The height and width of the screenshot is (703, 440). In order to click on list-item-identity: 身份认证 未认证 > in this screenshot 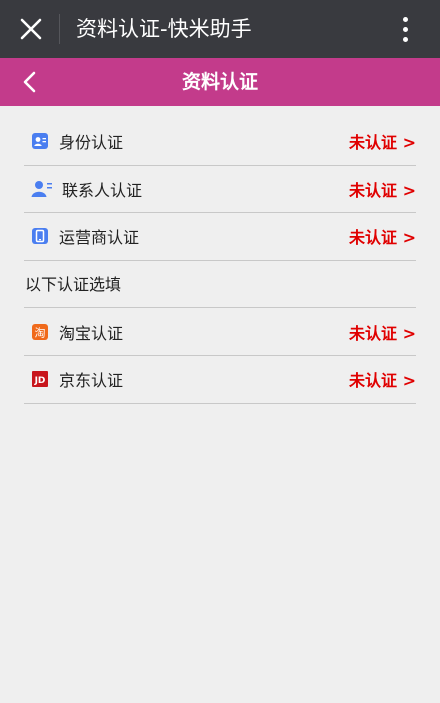, I will do `click(220, 142)`.